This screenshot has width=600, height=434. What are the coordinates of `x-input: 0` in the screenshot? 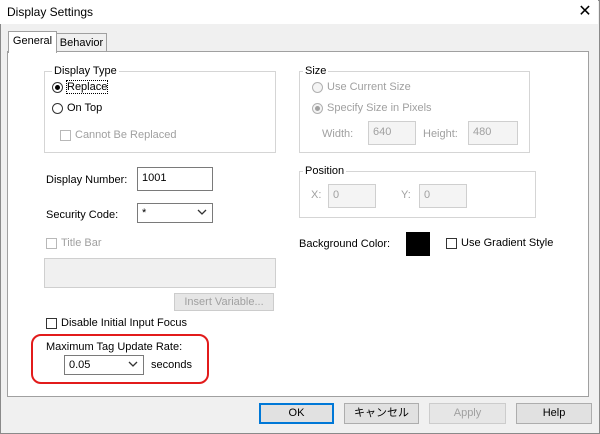 It's located at (352, 196).